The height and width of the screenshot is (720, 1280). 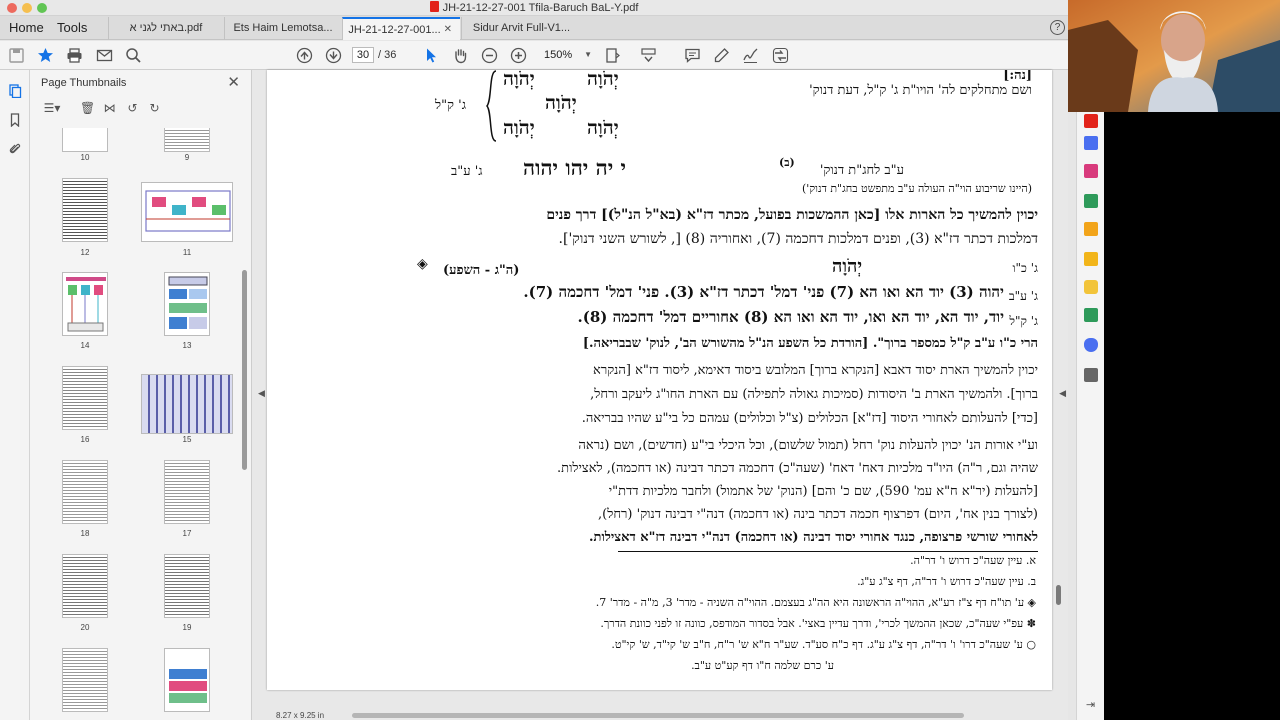 I want to click on left-tool-rail, so click(x=15, y=395).